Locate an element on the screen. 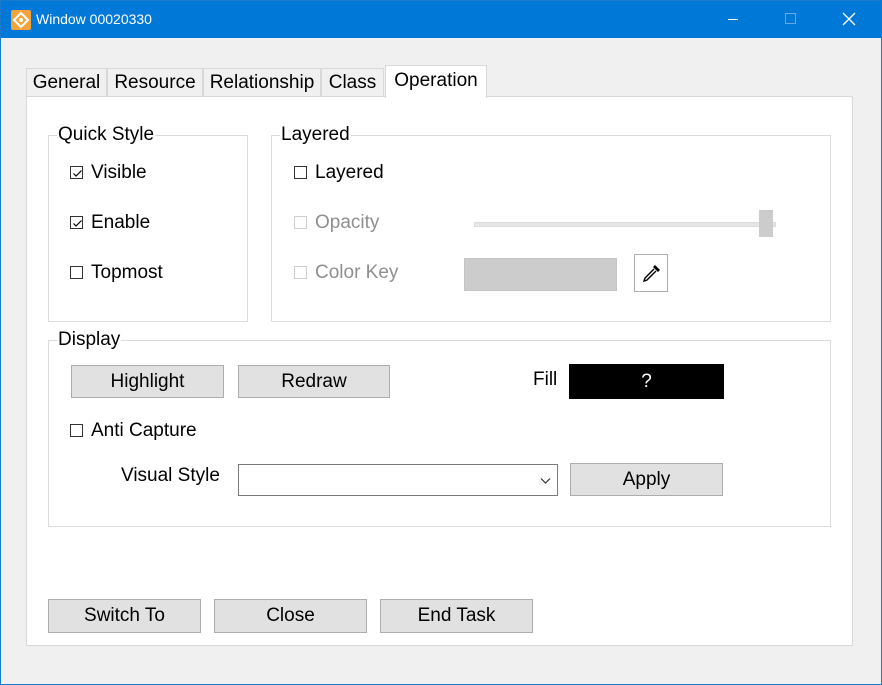  quick-style-title: Quick Style is located at coordinates (106, 135).